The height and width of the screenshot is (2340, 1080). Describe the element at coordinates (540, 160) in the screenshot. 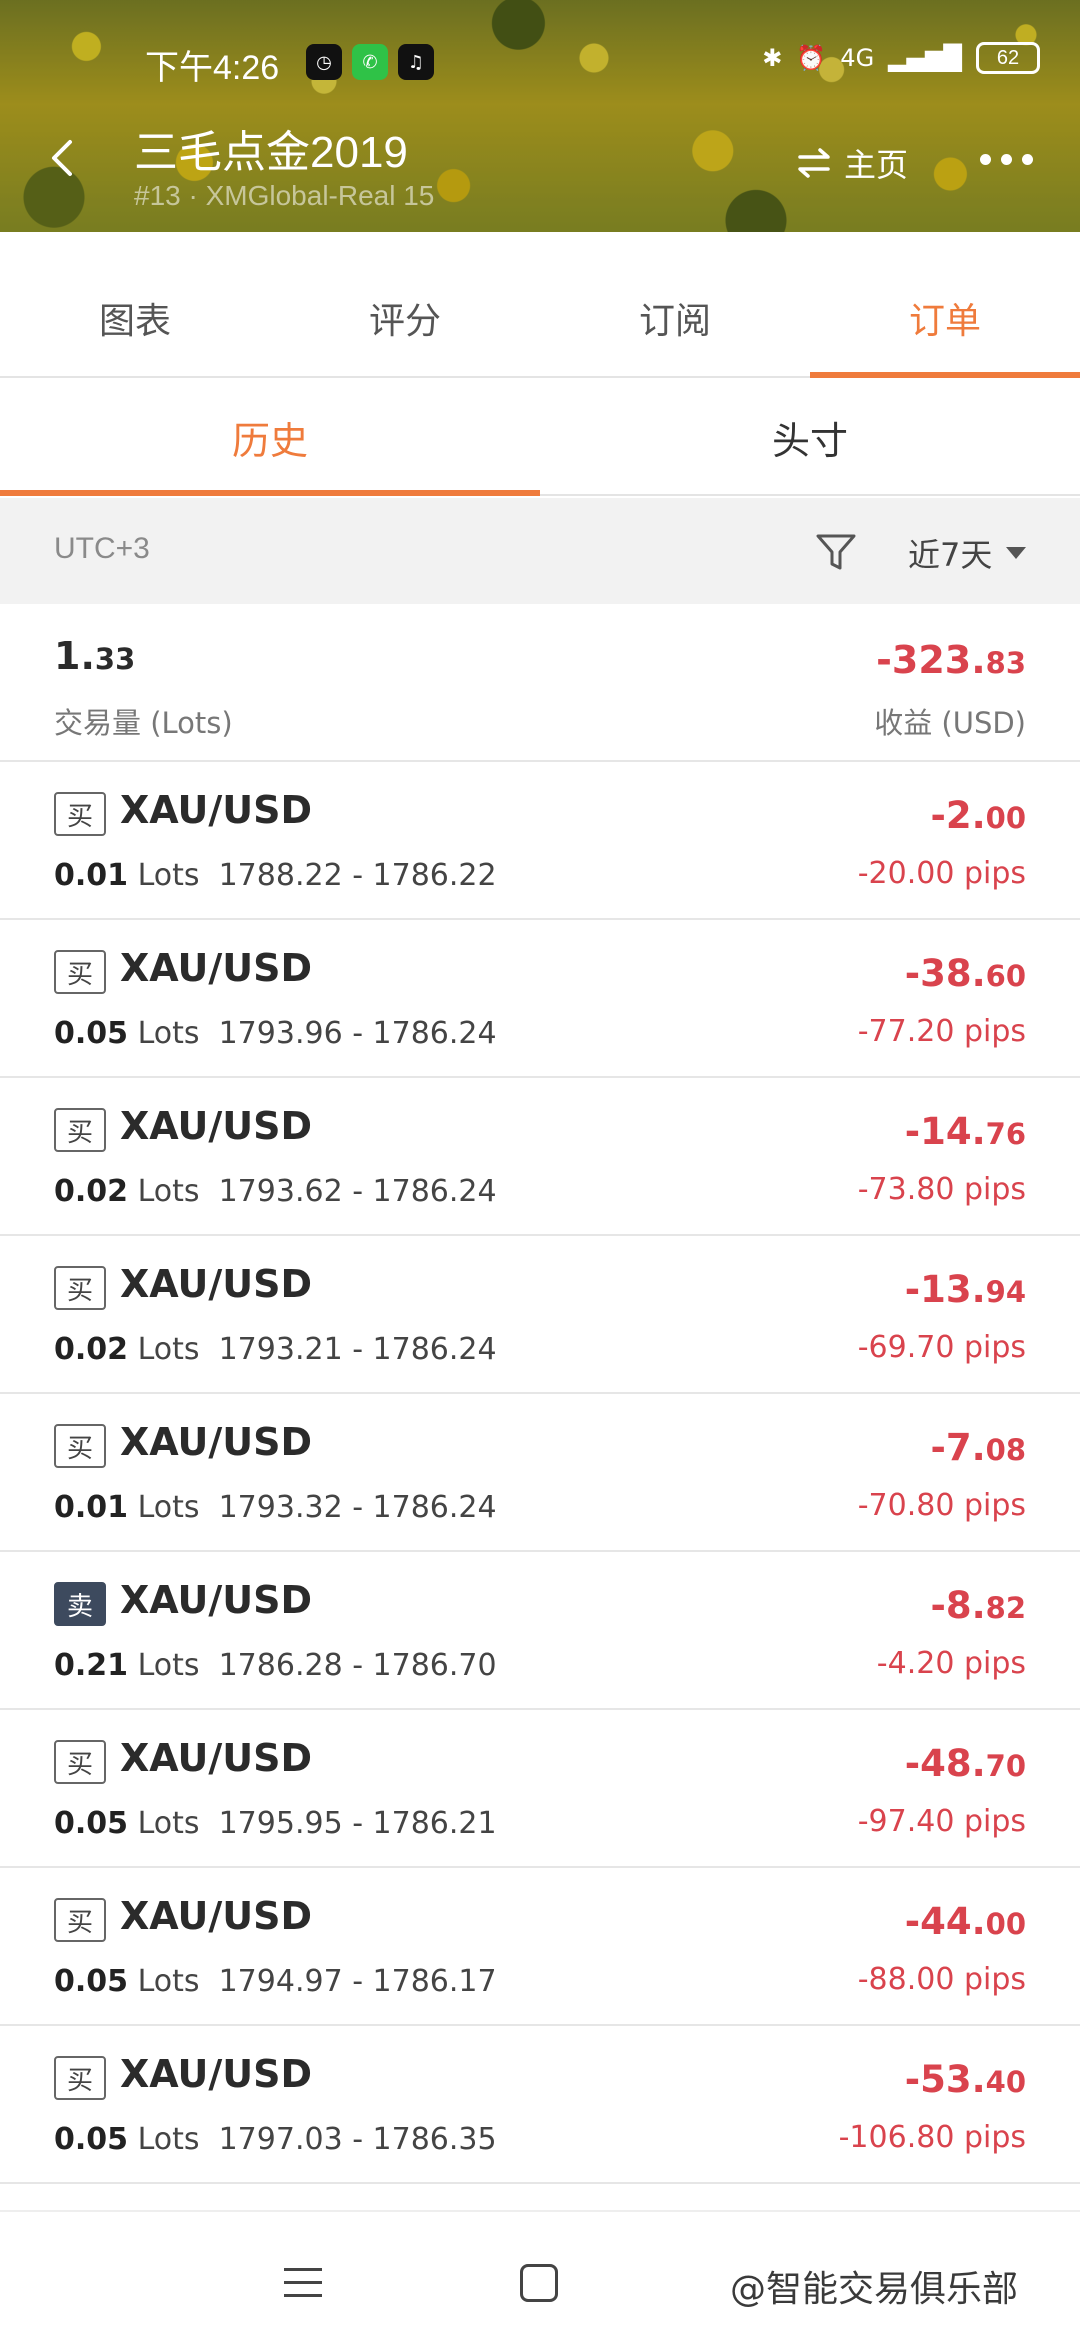

I see `title-bar: 三毛点金2019 #13 · XMGlobal-Real 15 主页` at that location.